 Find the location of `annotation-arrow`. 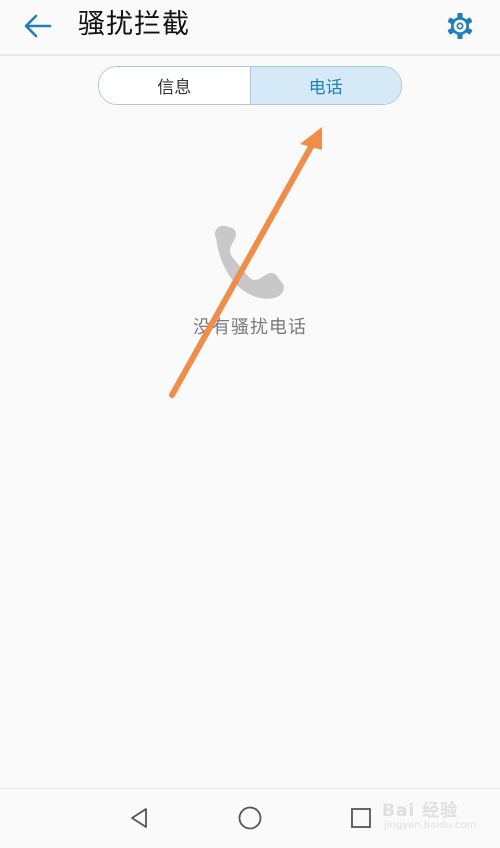

annotation-arrow is located at coordinates (245, 262).